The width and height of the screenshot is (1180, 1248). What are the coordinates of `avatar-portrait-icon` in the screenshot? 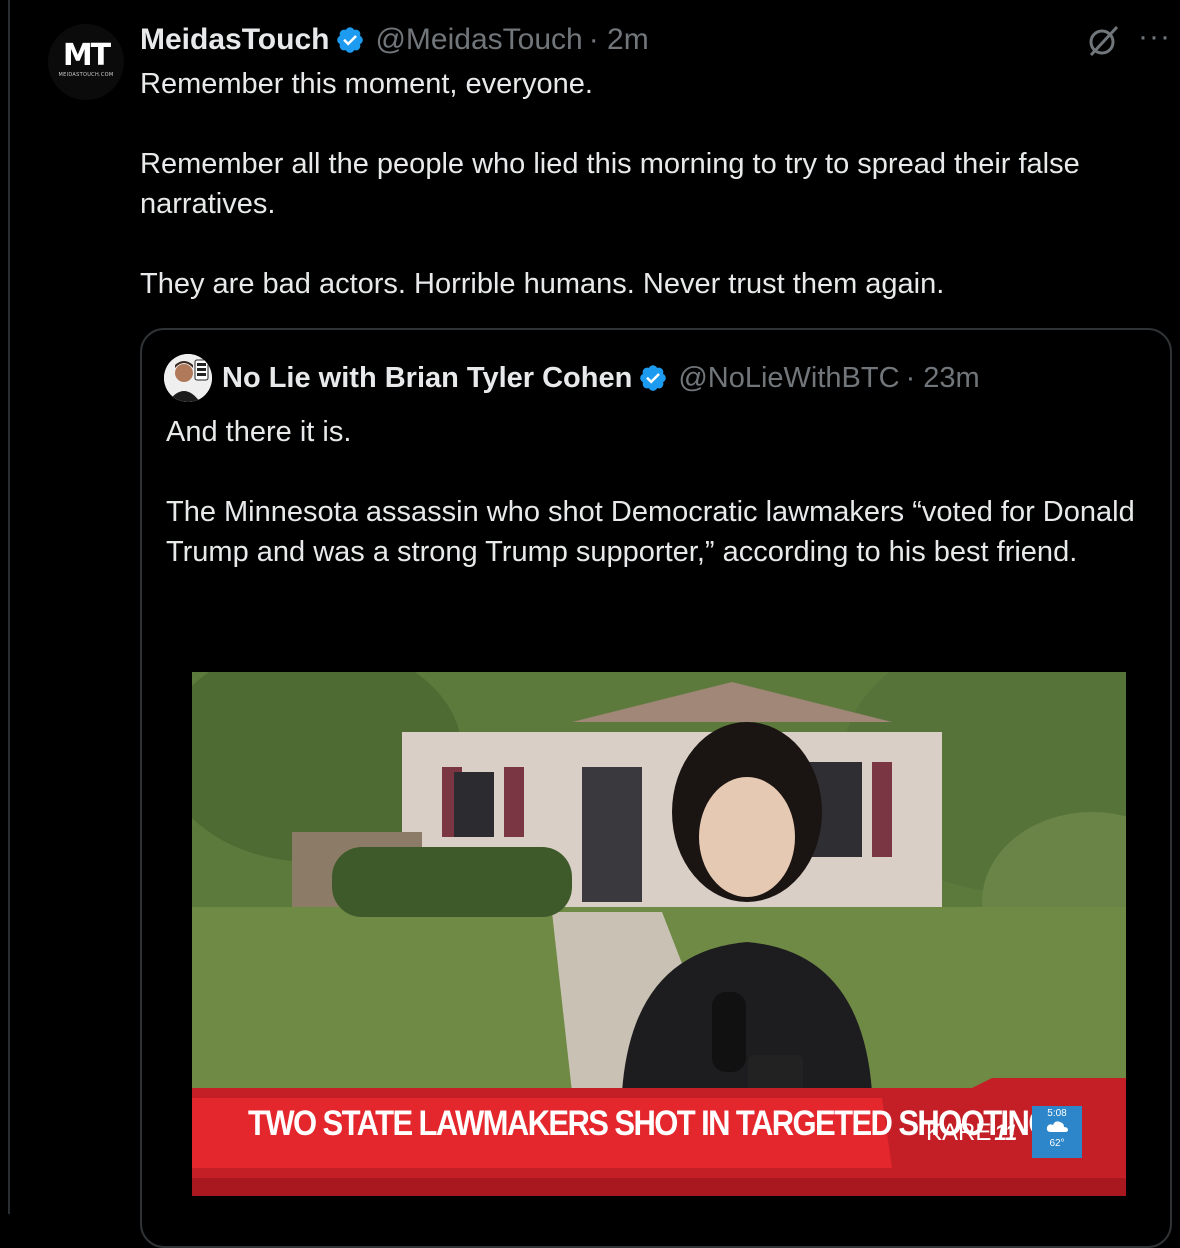 It's located at (188, 378).